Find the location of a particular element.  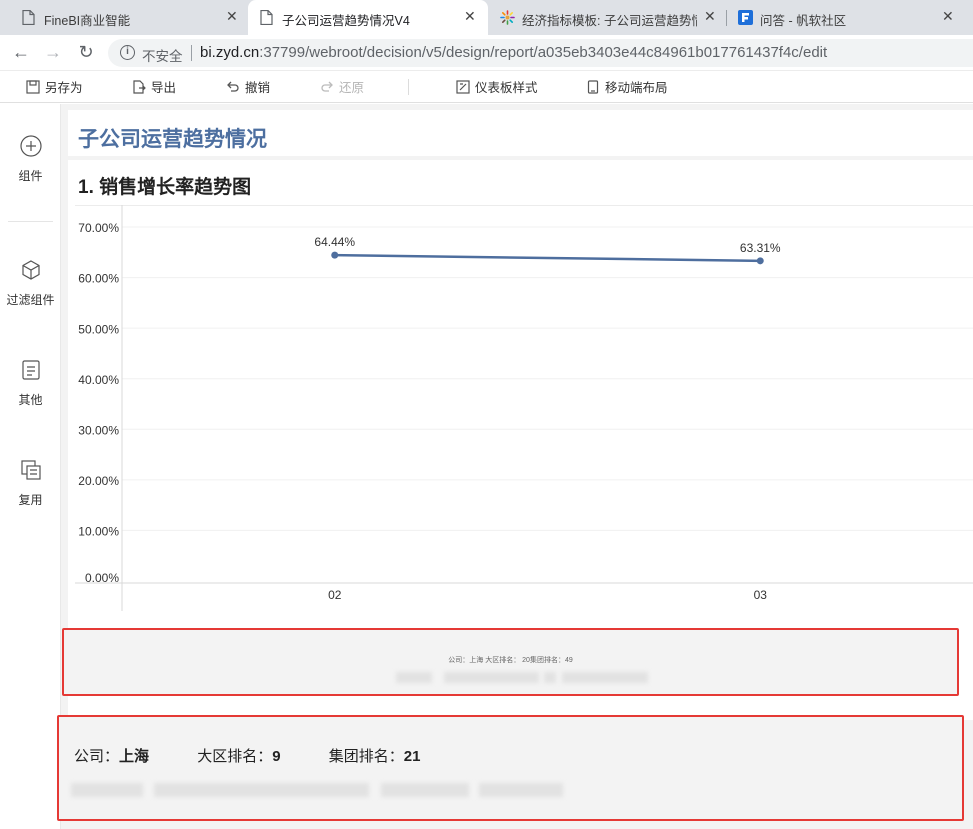

y-tick-label: 60.00% is located at coordinates (98, 279).